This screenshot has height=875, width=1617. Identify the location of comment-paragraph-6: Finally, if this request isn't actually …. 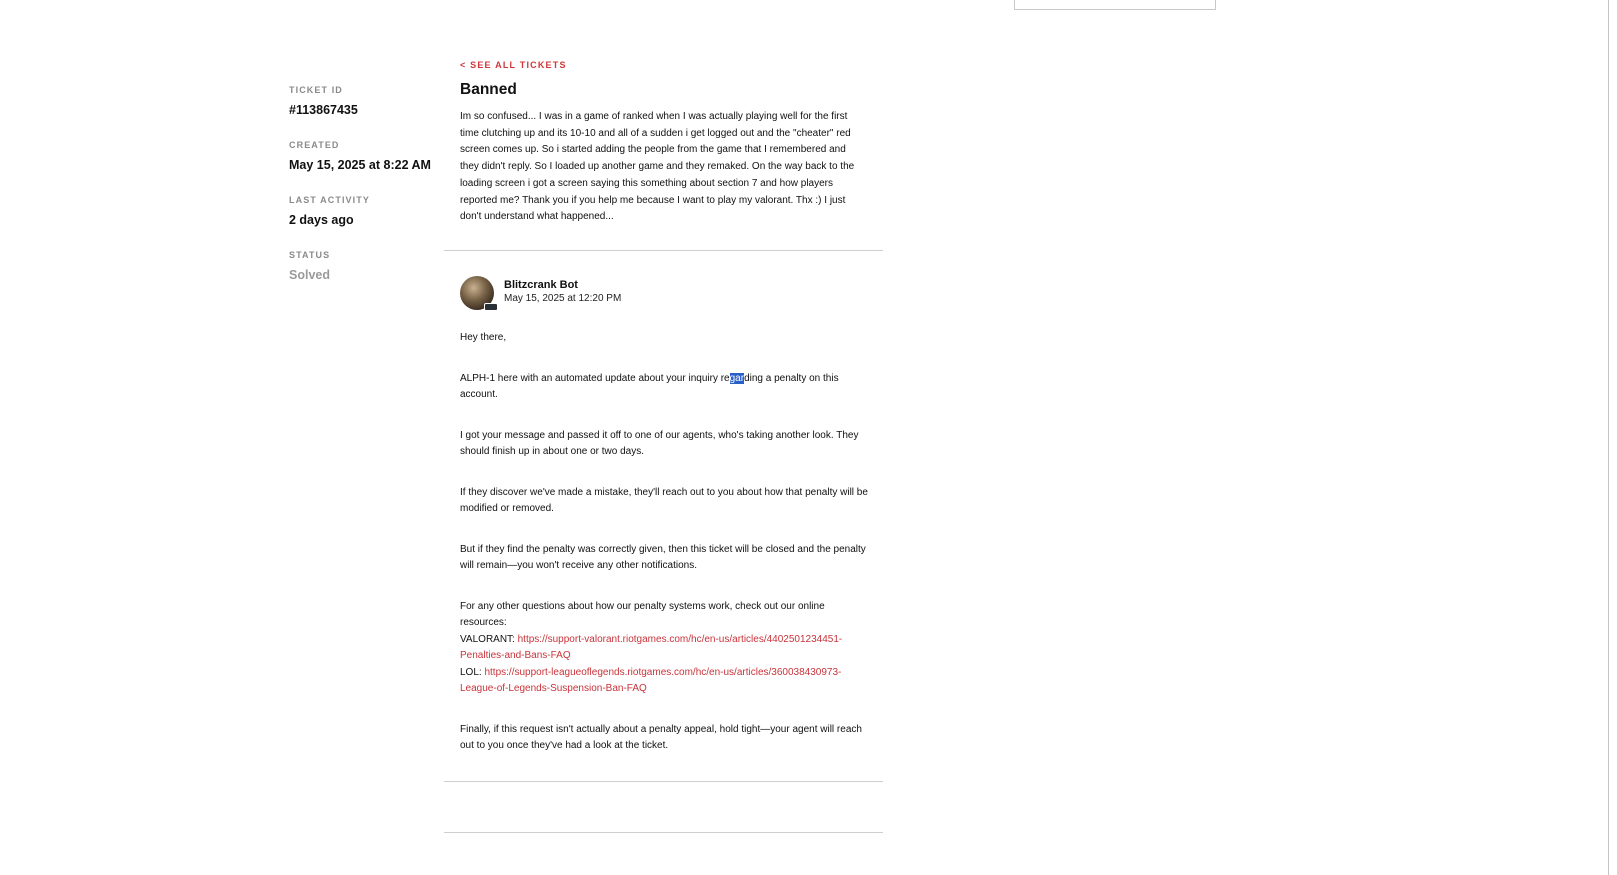
(661, 737).